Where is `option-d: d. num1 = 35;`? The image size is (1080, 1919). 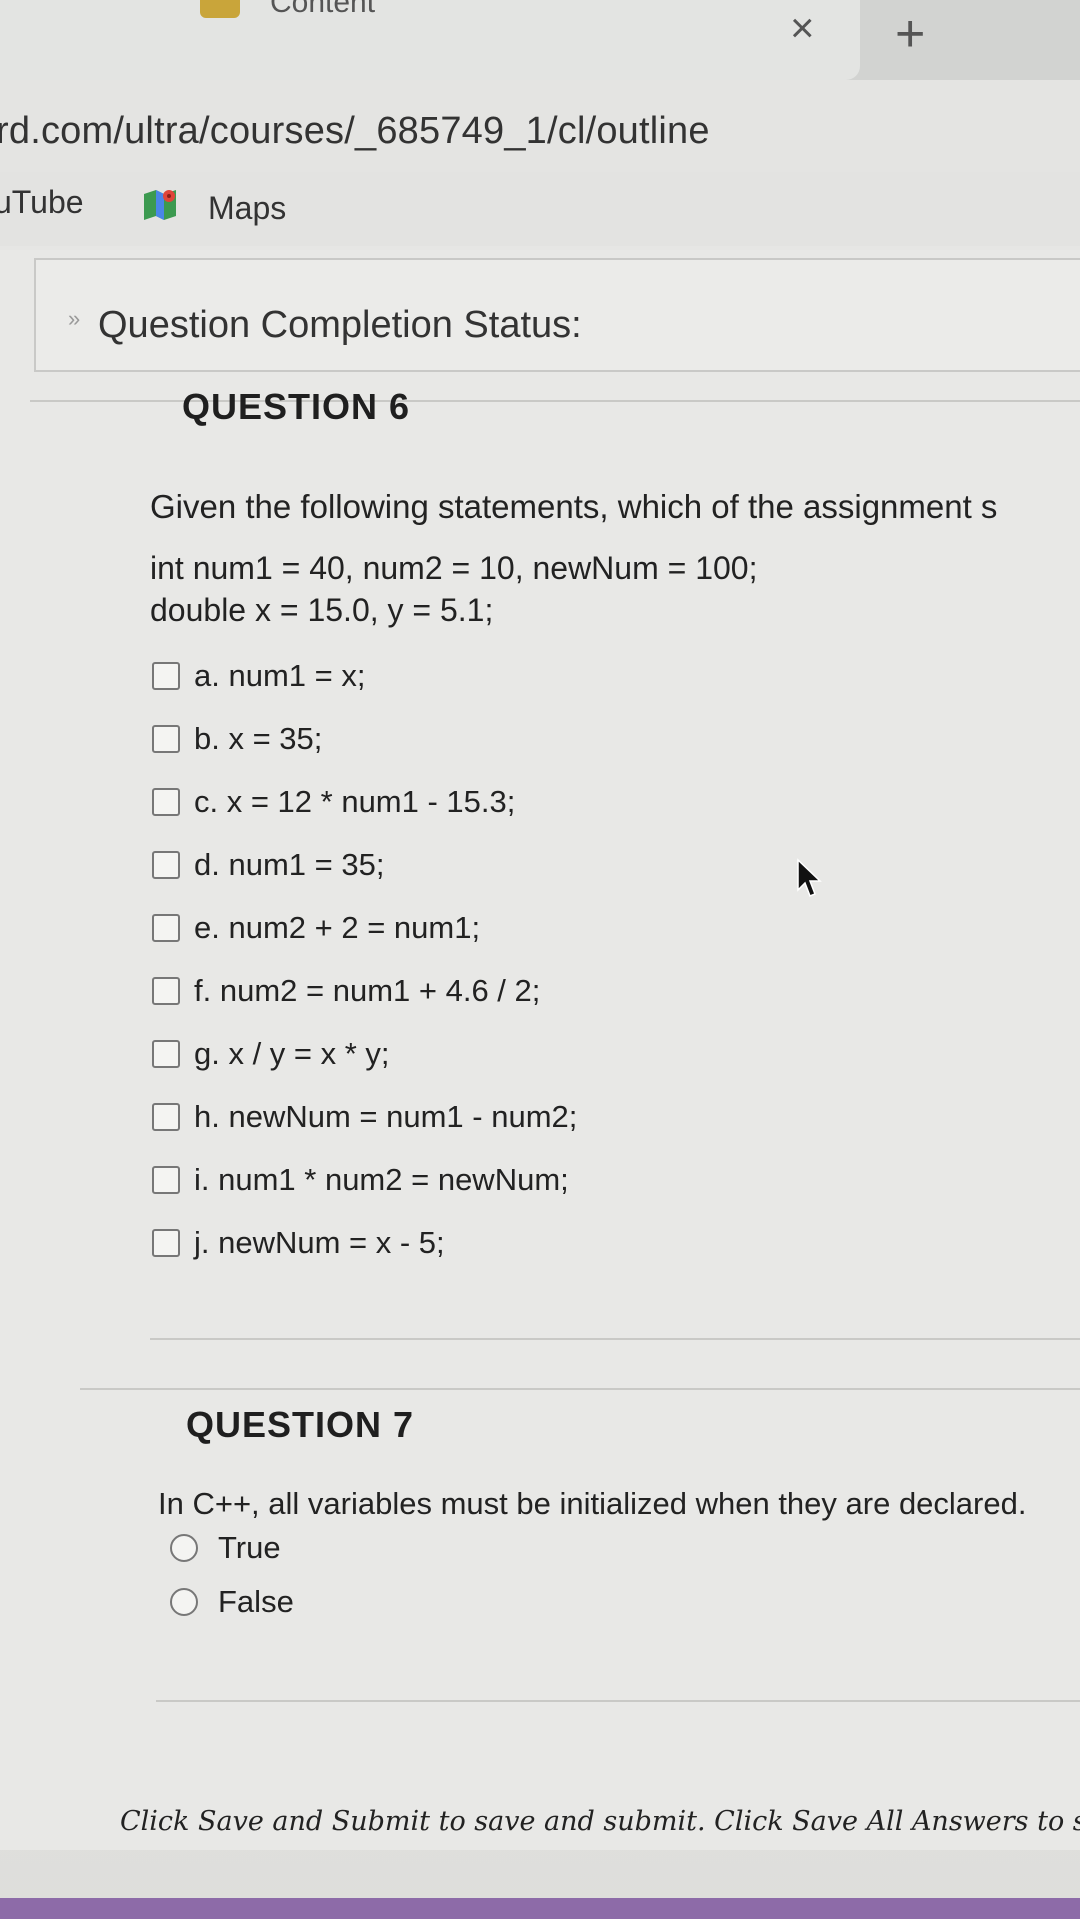 option-d: d. num1 = 35; is located at coordinates (268, 865).